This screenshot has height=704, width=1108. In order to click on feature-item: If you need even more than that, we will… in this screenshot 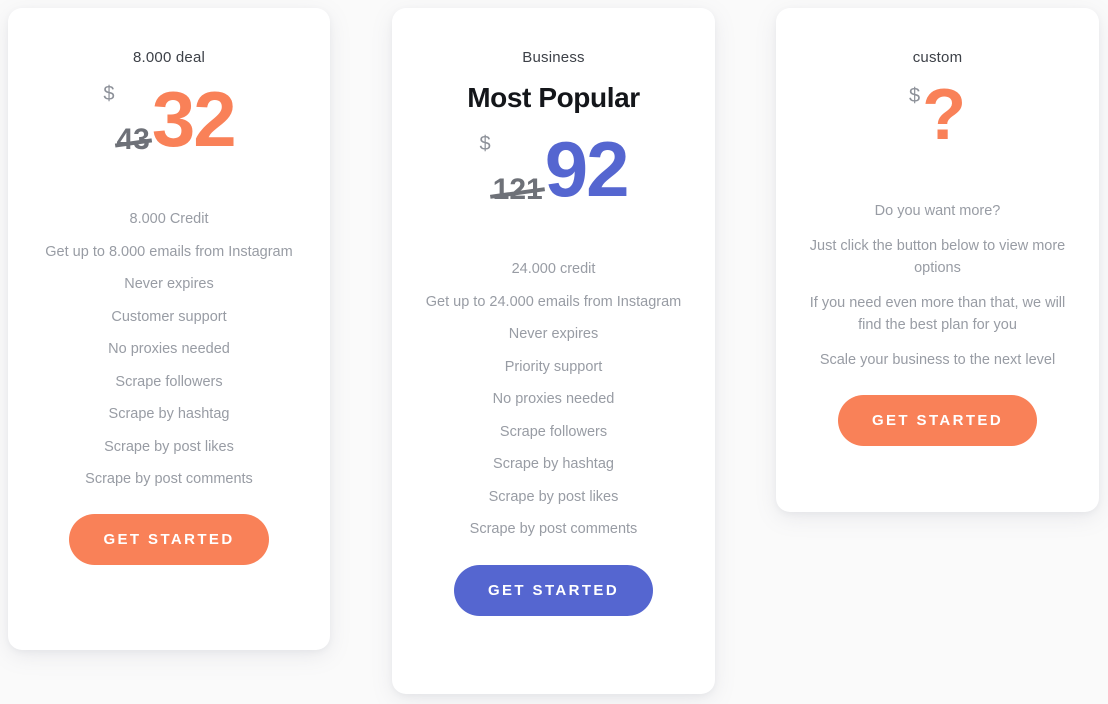, I will do `click(937, 314)`.